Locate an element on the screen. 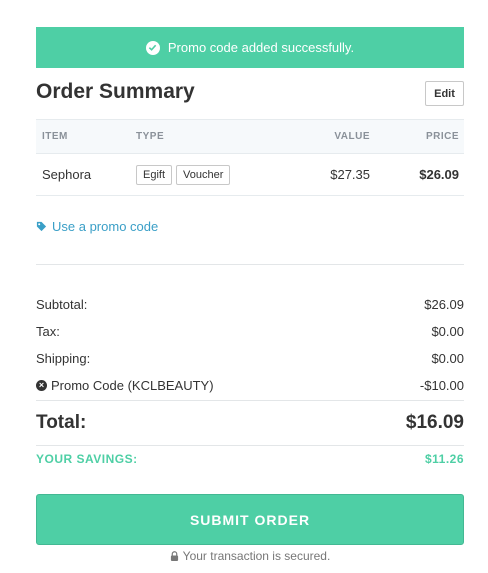  success-banner: Promo code added successfully. is located at coordinates (250, 47).